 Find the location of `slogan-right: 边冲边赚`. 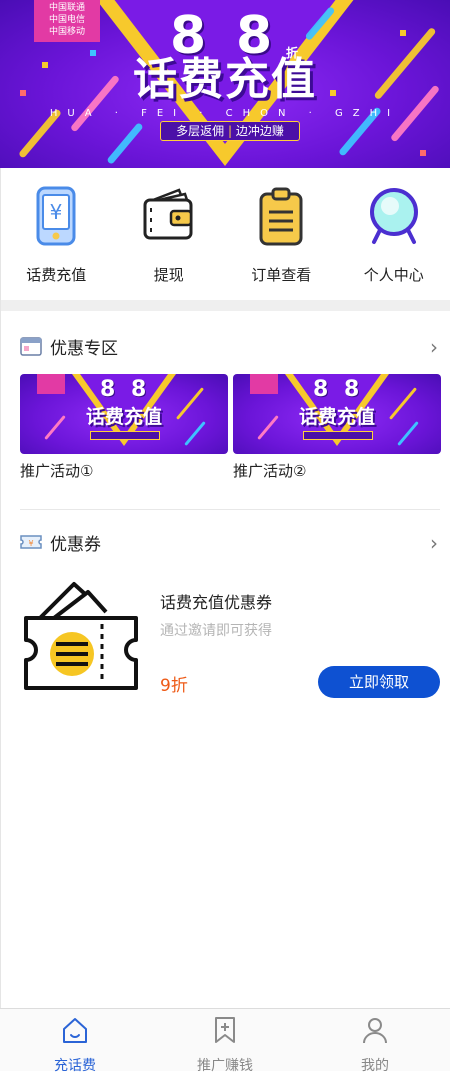

slogan-right: 边冲边赚 is located at coordinates (260, 131).